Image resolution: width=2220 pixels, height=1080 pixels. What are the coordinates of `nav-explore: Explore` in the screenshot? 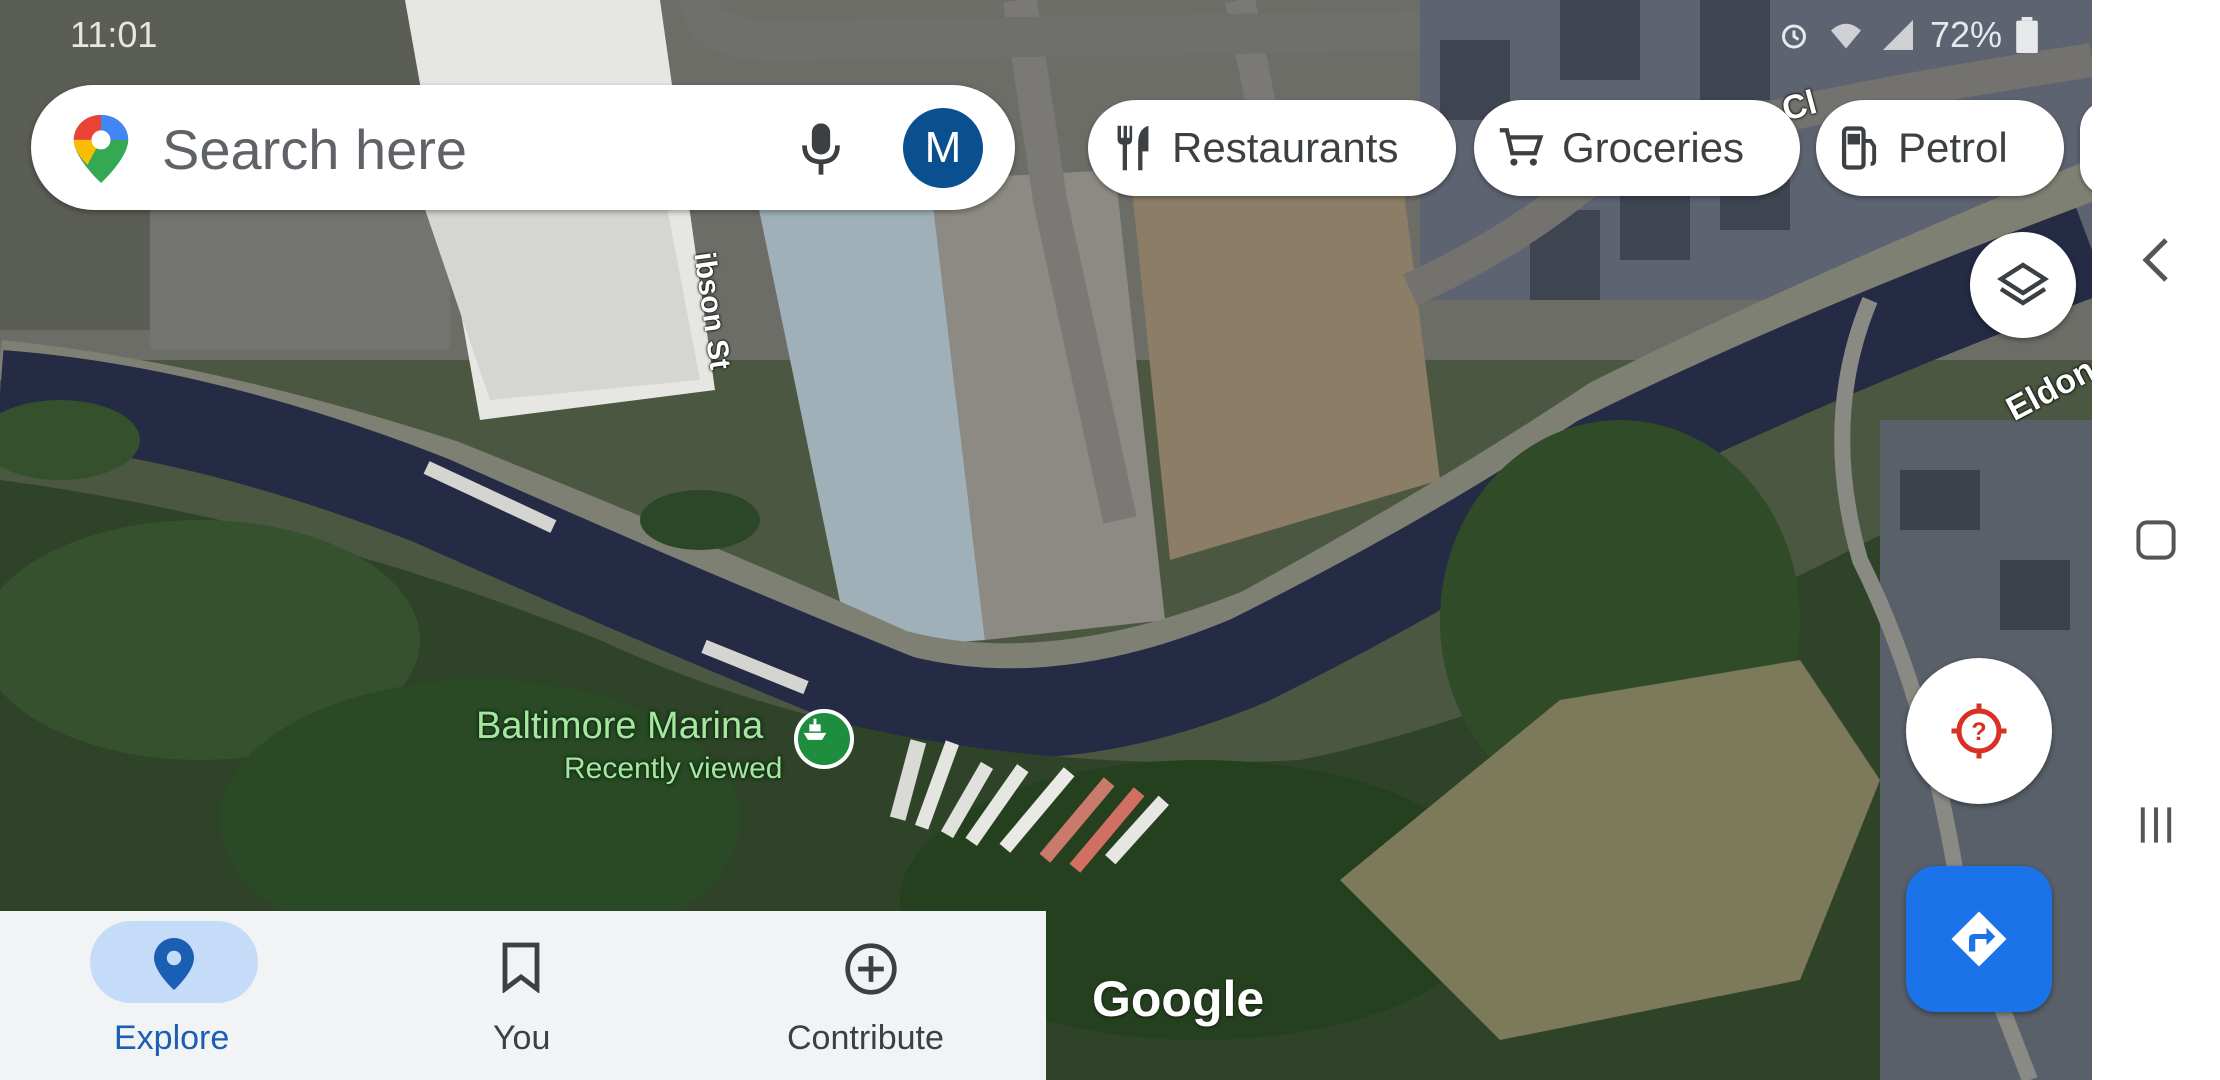 It's located at (174, 995).